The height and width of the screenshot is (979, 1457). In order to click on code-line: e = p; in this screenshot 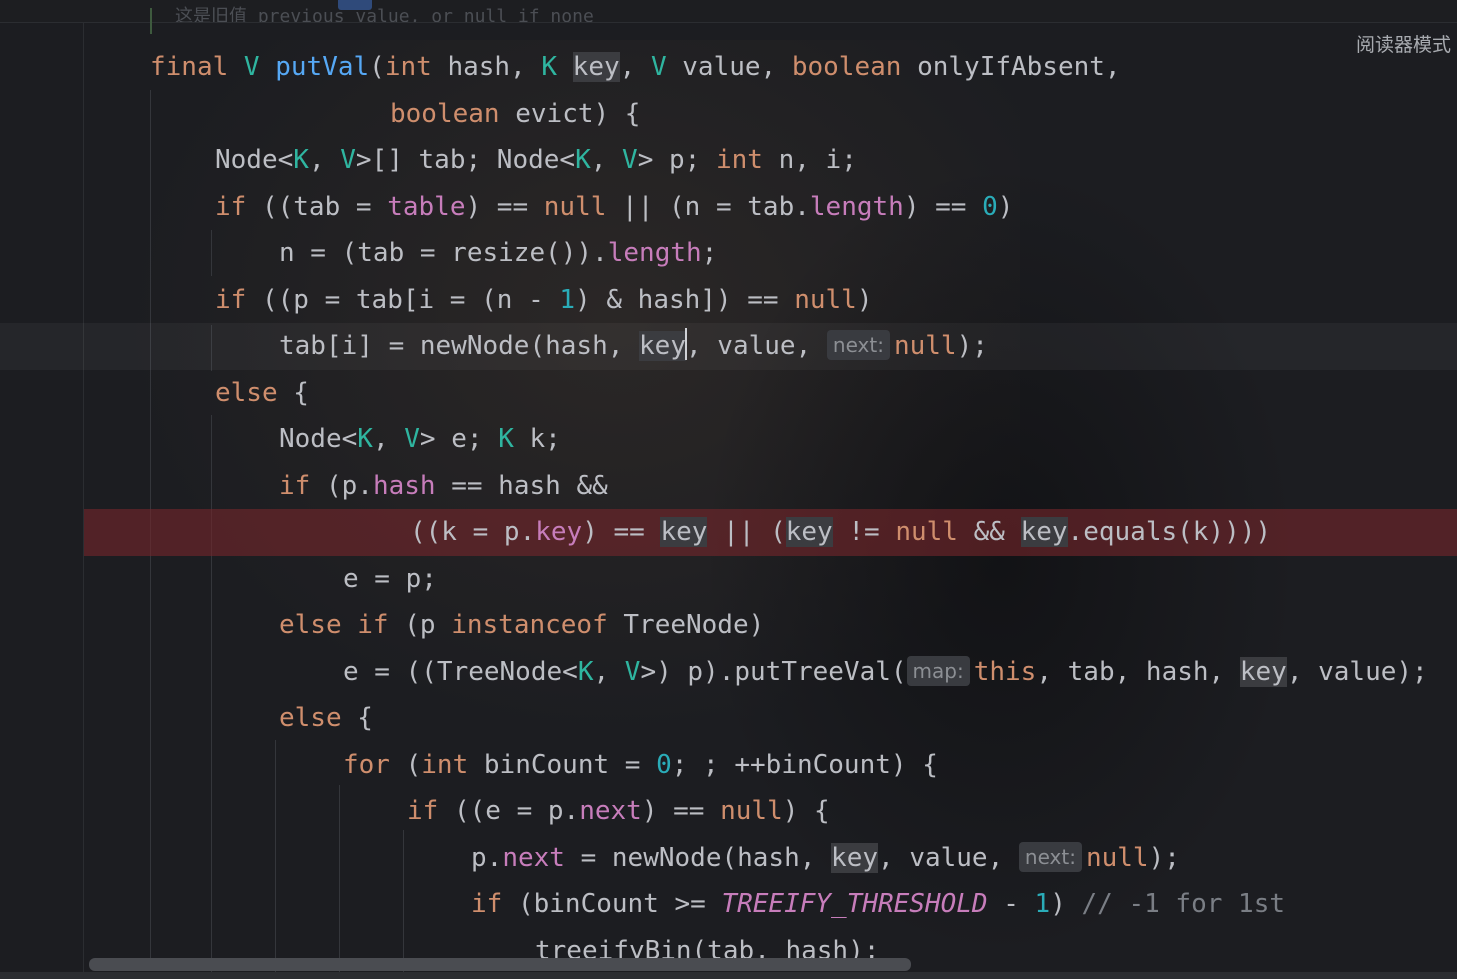, I will do `click(728, 579)`.